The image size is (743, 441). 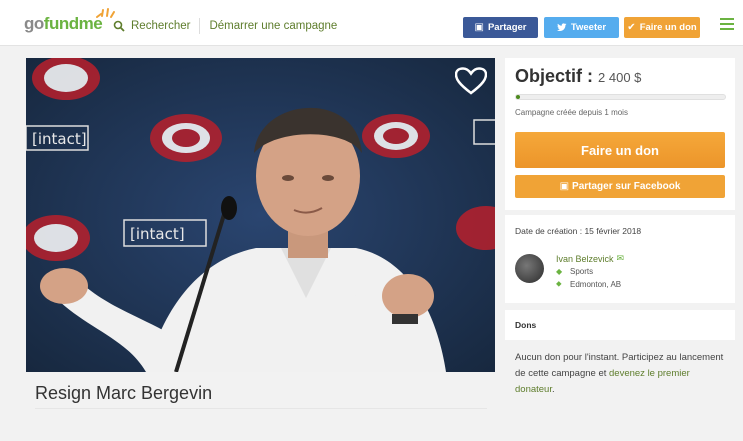 I want to click on main-nav: Rechercher Démarrer une campagne, so click(x=225, y=26).